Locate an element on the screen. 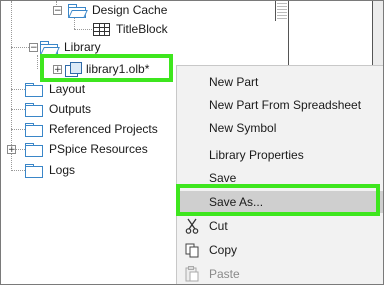 Image resolution: width=384 pixels, height=285 pixels. copy-icon is located at coordinates (192, 250).